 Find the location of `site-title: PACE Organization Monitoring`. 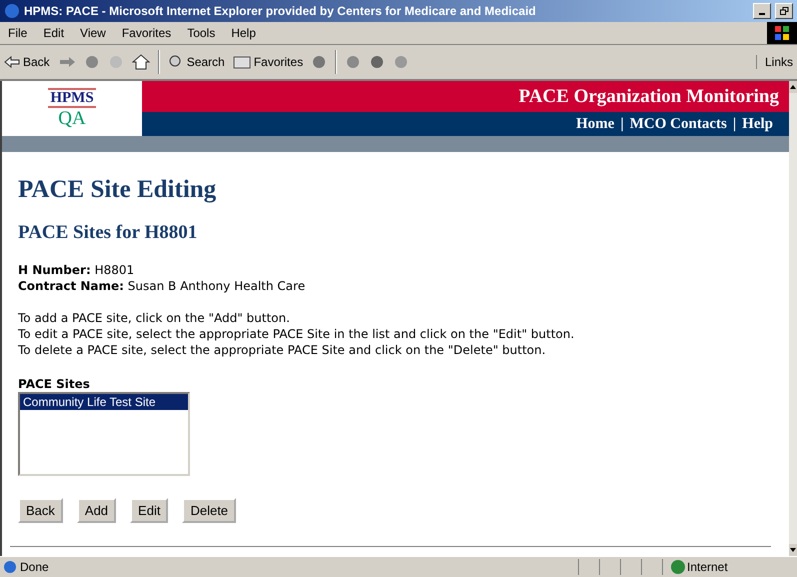

site-title: PACE Organization Monitoring is located at coordinates (648, 97).